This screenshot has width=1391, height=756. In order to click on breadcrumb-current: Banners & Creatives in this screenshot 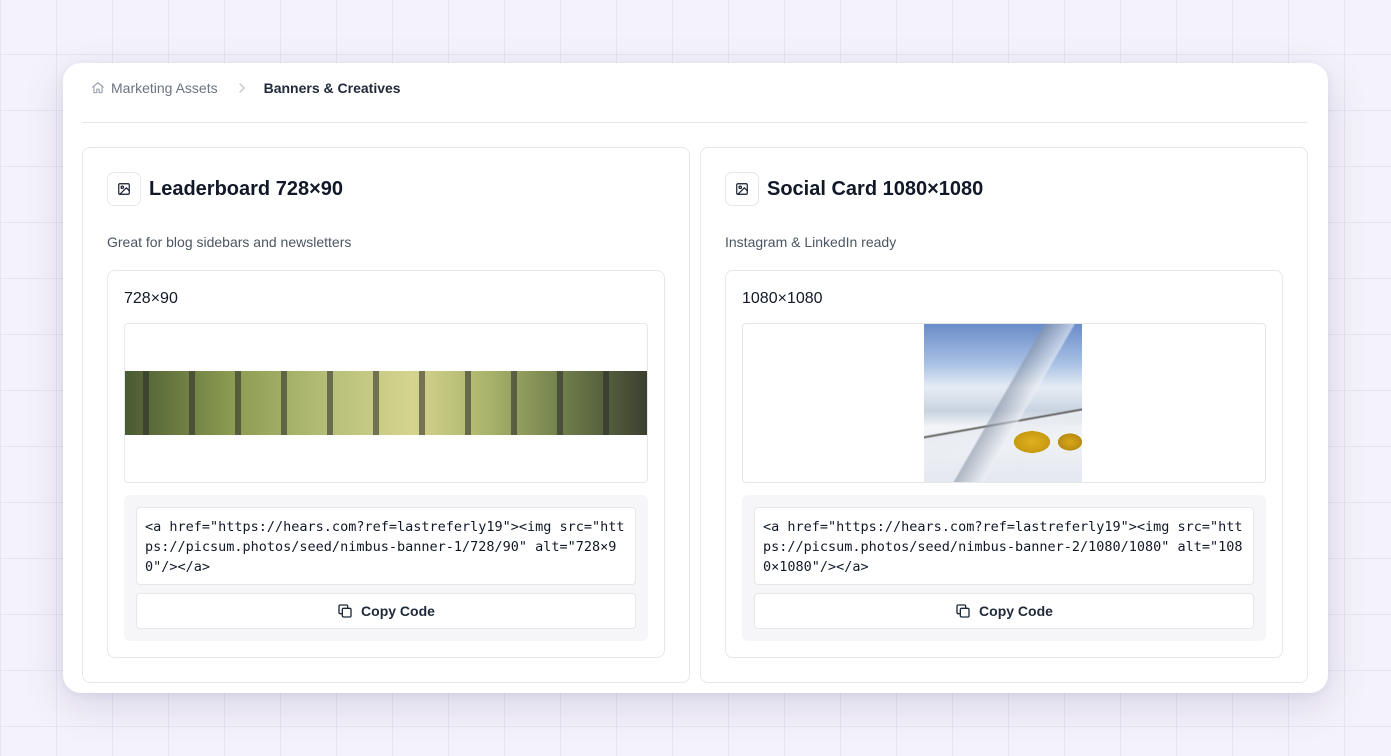, I will do `click(332, 88)`.